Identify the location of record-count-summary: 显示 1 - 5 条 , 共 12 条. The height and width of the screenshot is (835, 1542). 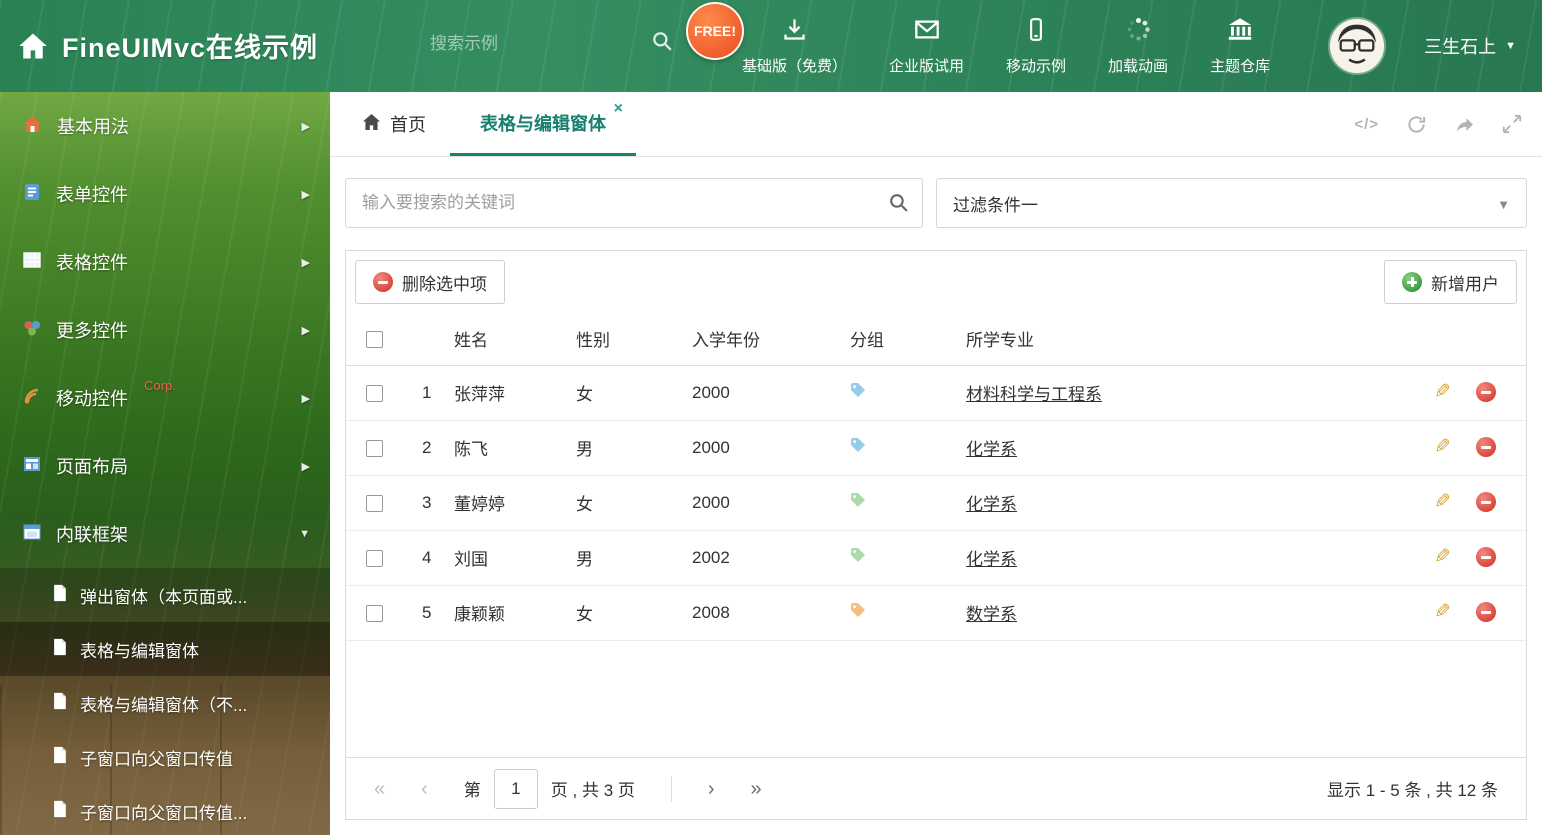
(1412, 790).